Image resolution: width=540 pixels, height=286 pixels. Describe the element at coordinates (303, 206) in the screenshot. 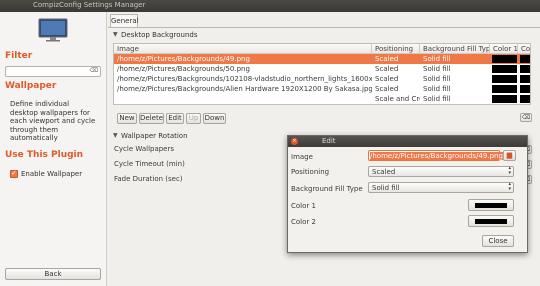

I see `color1-label: Color 1` at that location.